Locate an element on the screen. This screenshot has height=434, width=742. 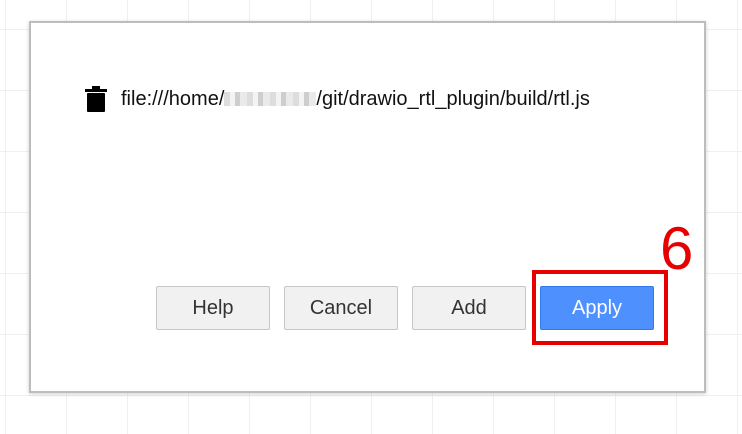
help-button: Help is located at coordinates (213, 308).